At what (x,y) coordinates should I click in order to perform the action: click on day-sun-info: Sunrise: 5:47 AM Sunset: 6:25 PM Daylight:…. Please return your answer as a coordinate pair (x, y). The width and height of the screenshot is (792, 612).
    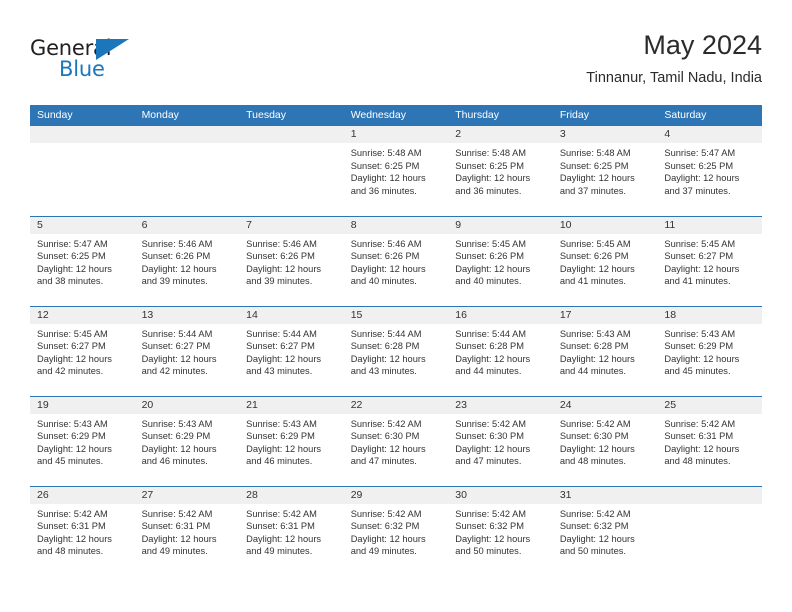
    Looking at the image, I should click on (709, 170).